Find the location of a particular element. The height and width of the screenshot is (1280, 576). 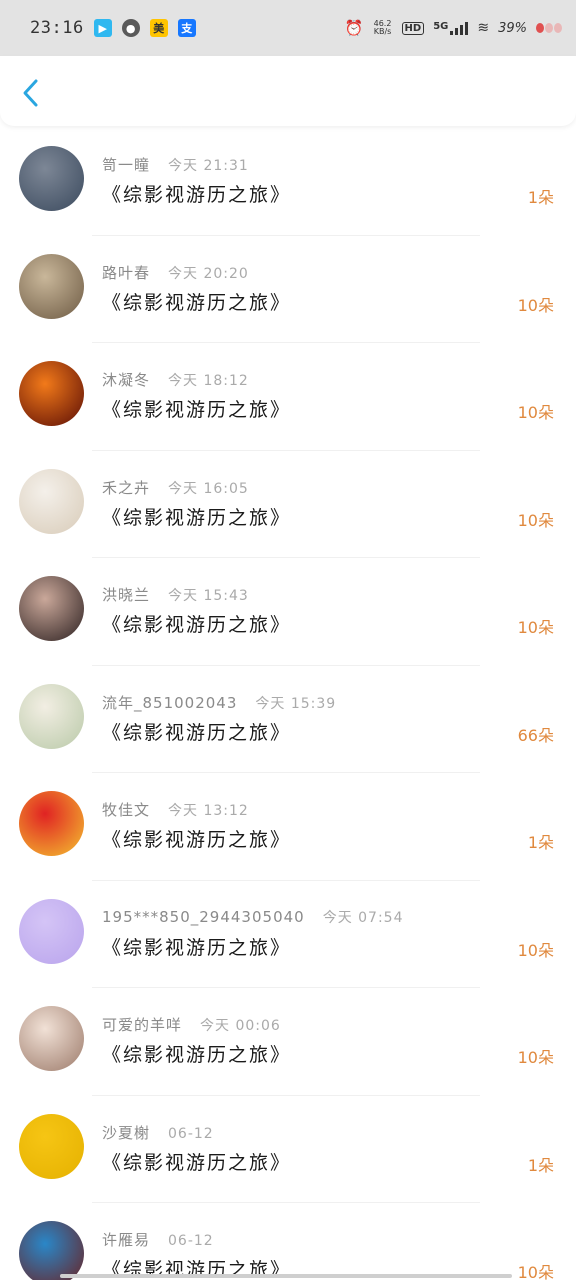

list-item: 沐凝冬 今天 18:12 《综影视游历之旅》 10朵 is located at coordinates (288, 397).